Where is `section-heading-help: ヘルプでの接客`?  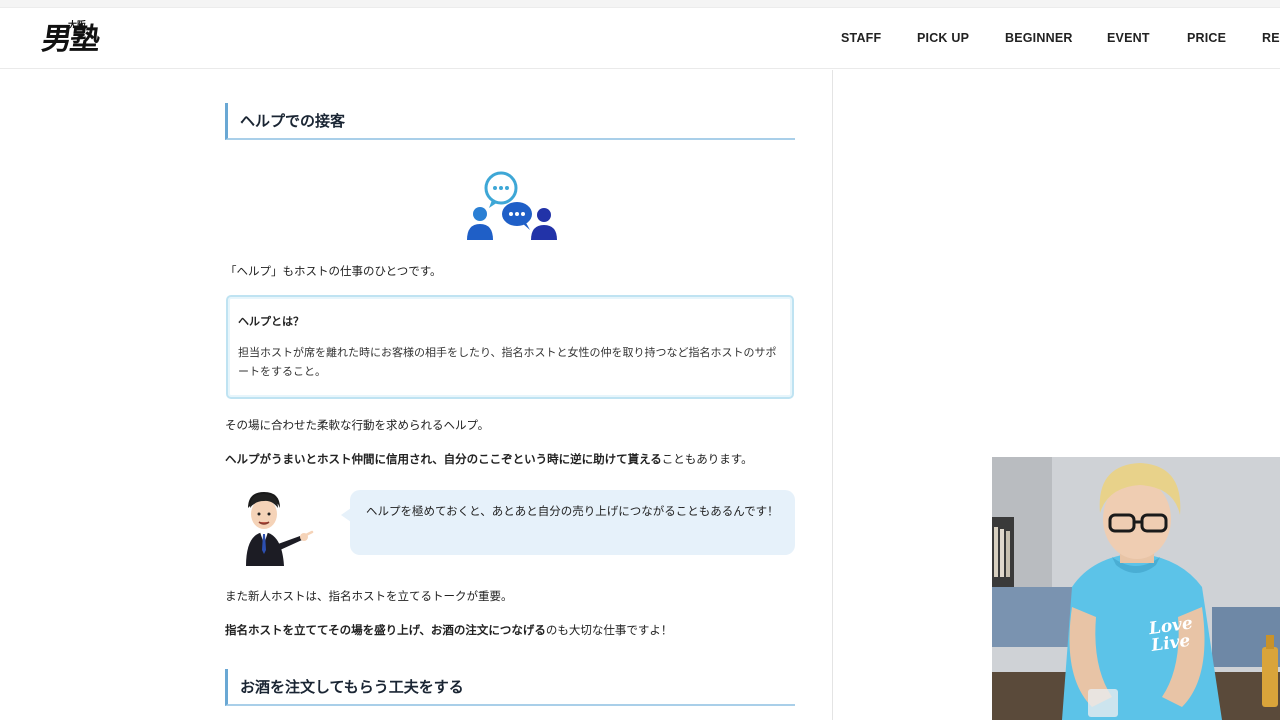
section-heading-help: ヘルプでの接客 is located at coordinates (510, 121).